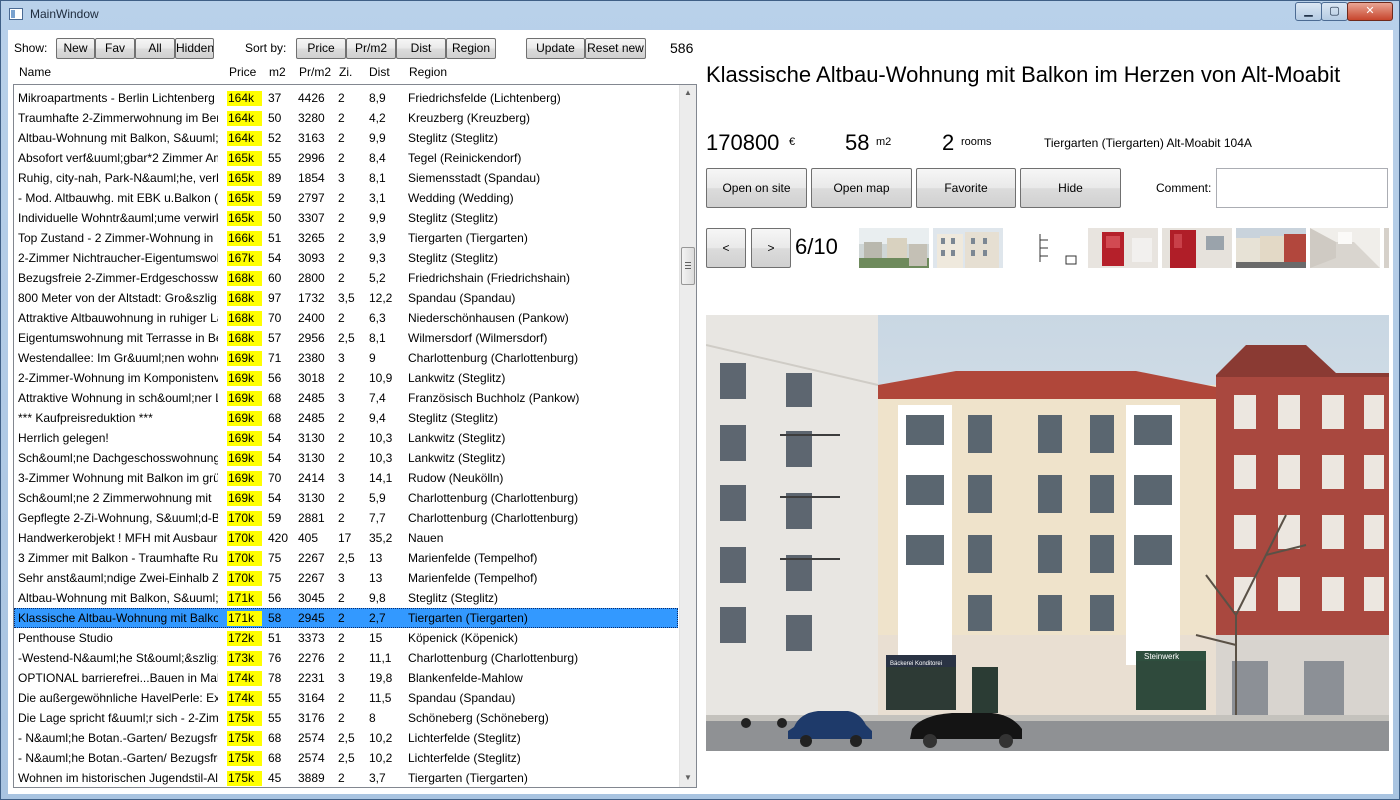 This screenshot has width=1400, height=800. Describe the element at coordinates (35, 72) in the screenshot. I see `column-header-name: Name` at that location.